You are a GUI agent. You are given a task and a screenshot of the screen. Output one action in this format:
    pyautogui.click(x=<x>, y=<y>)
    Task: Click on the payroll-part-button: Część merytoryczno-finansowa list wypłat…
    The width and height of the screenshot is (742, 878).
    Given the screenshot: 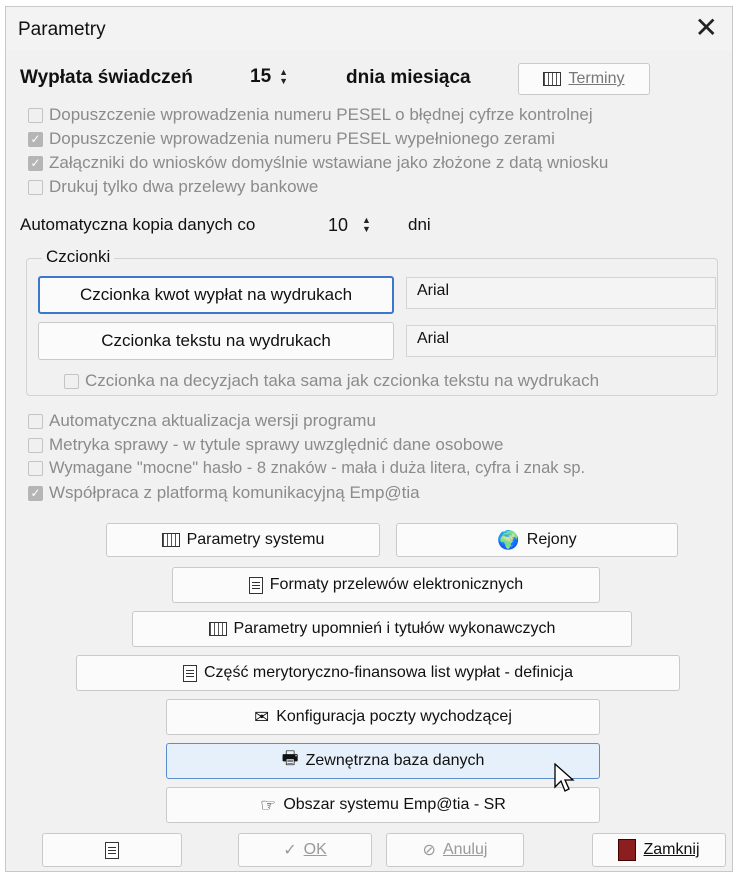 What is the action you would take?
    pyautogui.click(x=378, y=673)
    